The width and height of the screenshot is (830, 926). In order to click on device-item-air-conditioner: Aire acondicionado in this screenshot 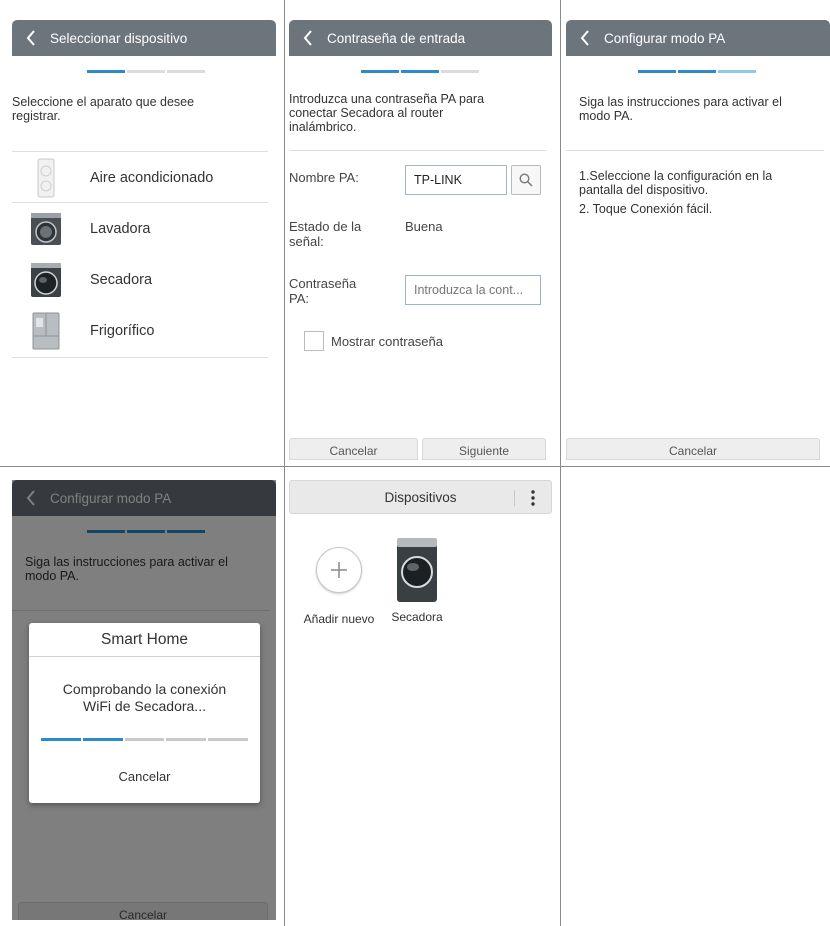, I will do `click(144, 178)`.